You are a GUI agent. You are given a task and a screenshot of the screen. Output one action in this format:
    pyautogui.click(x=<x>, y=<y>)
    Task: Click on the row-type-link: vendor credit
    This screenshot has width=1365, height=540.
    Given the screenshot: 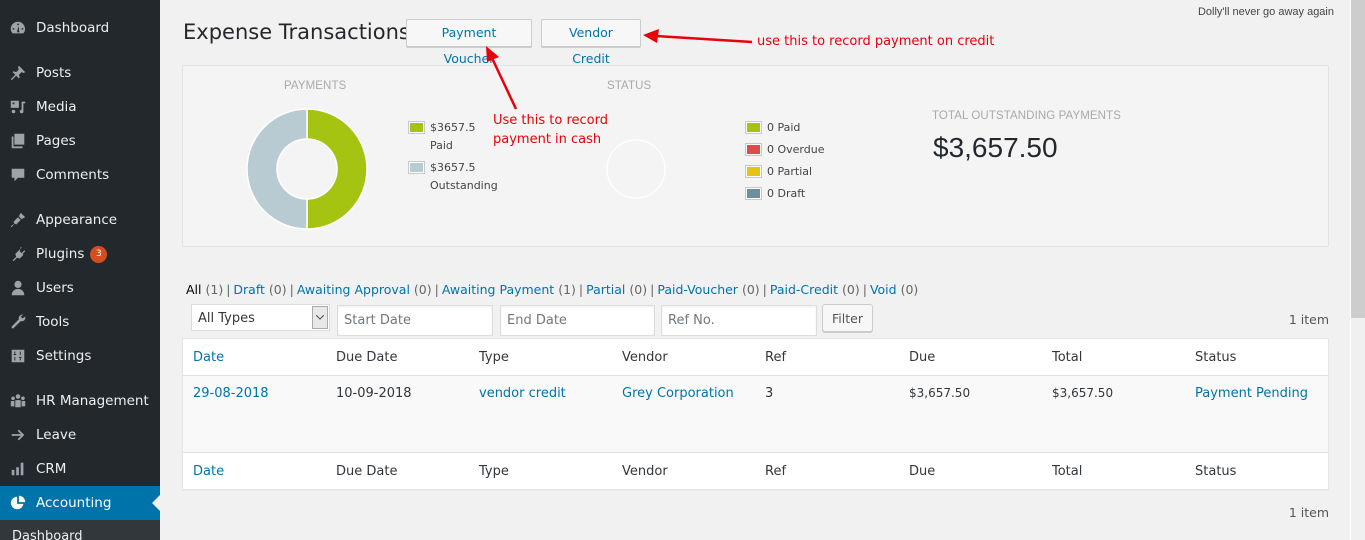 What is the action you would take?
    pyautogui.click(x=522, y=393)
    